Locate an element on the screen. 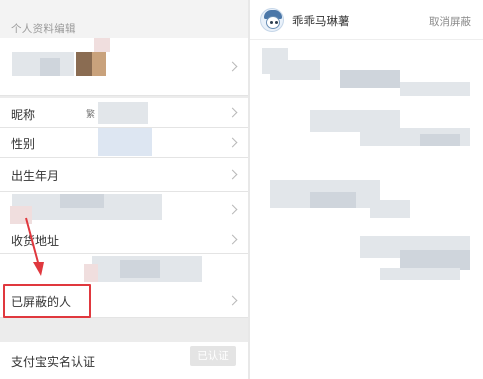  blocked-user-item: 乖乖马琳薯 取消屏蔽 is located at coordinates (366, 20).